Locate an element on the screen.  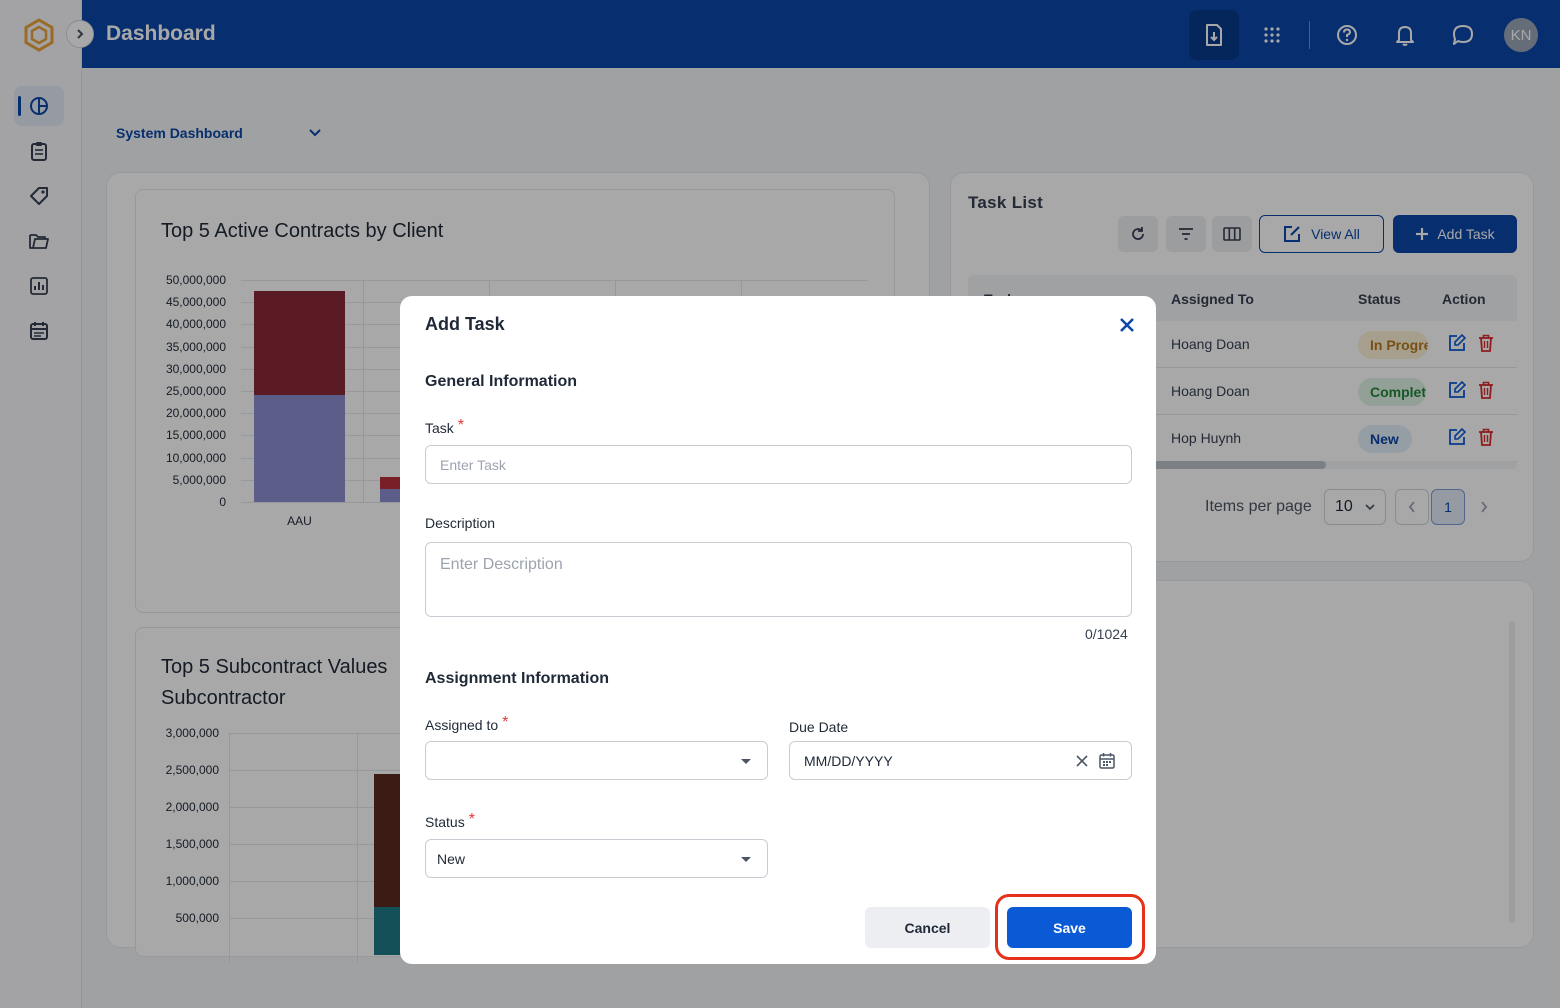
status-value: New is located at coordinates (451, 858).